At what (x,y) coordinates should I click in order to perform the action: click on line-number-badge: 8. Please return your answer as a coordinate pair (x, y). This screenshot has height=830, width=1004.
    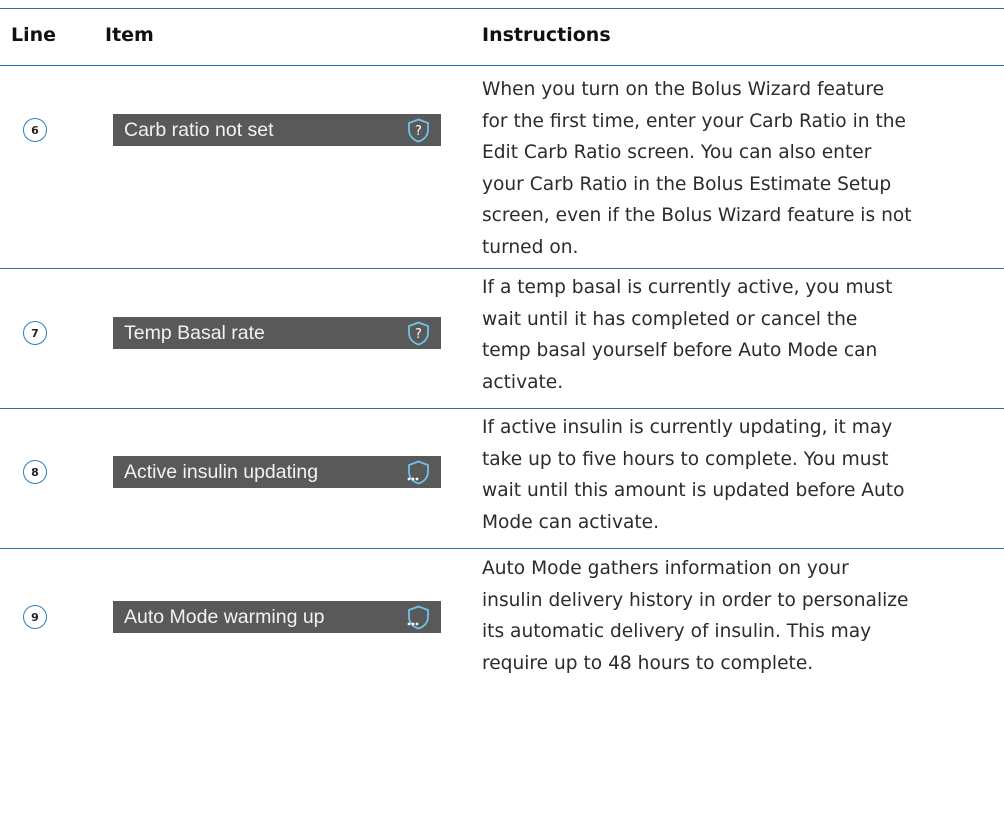
    Looking at the image, I should click on (35, 472).